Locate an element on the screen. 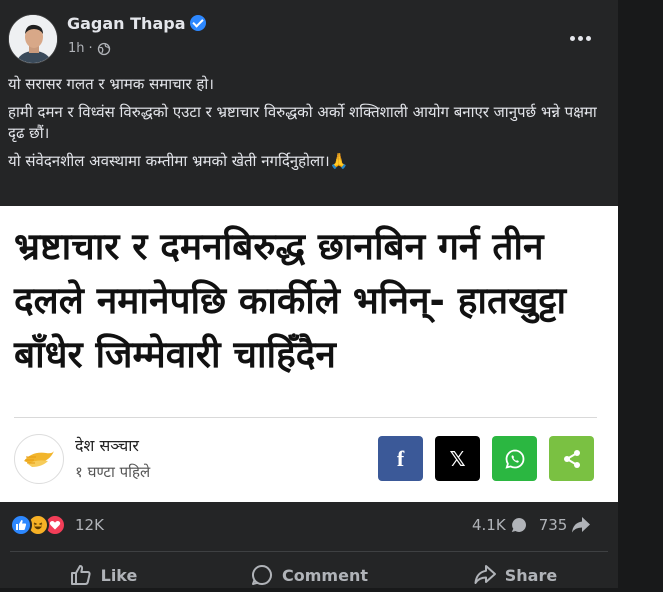 The width and height of the screenshot is (663, 592). more-options-button is located at coordinates (580, 38).